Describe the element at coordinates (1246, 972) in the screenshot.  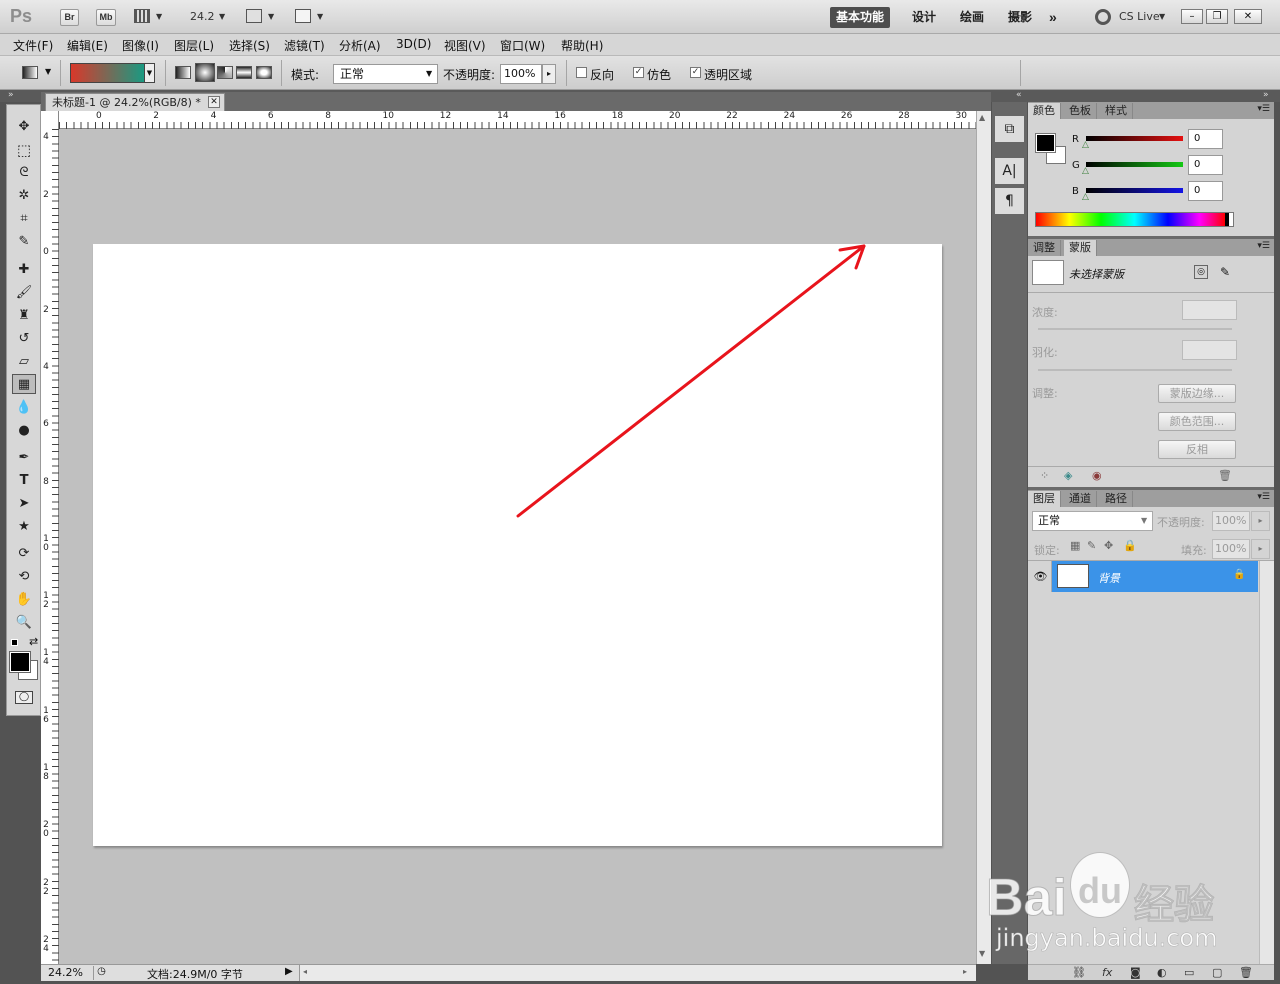
I see `delete-layer-icon: 🗑` at that location.